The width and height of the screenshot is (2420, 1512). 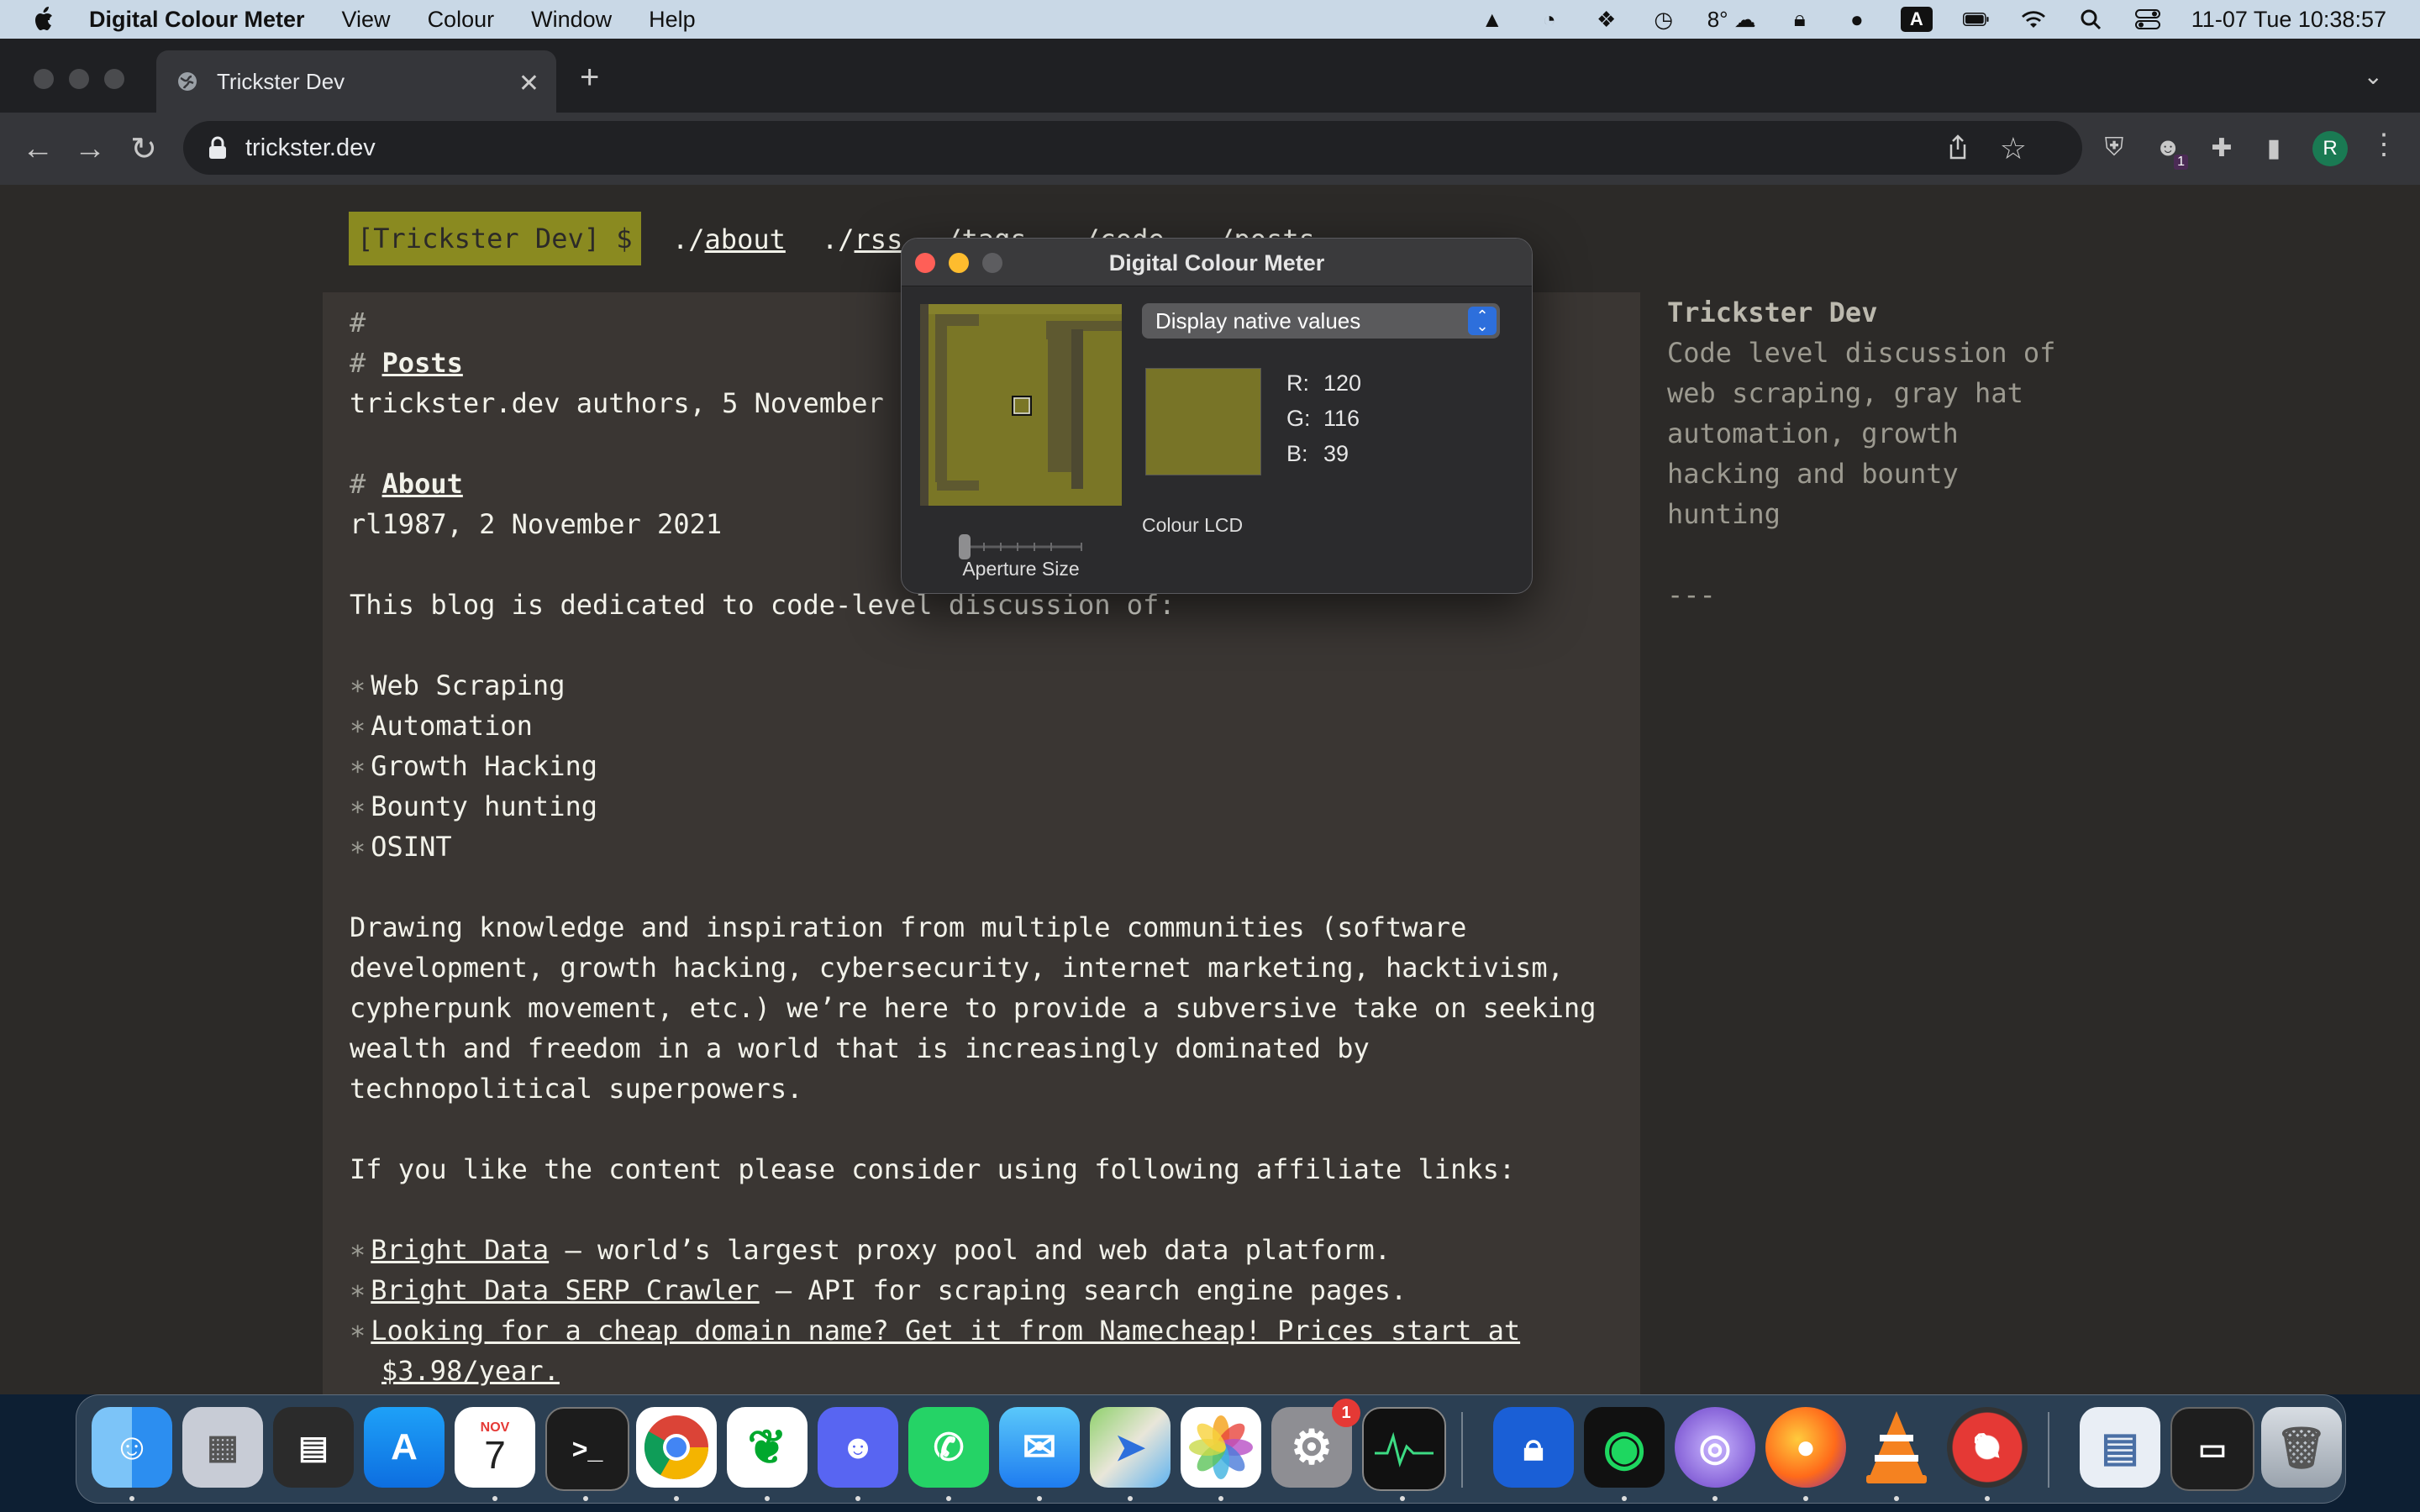 I want to click on window-close-button, so click(x=44, y=79).